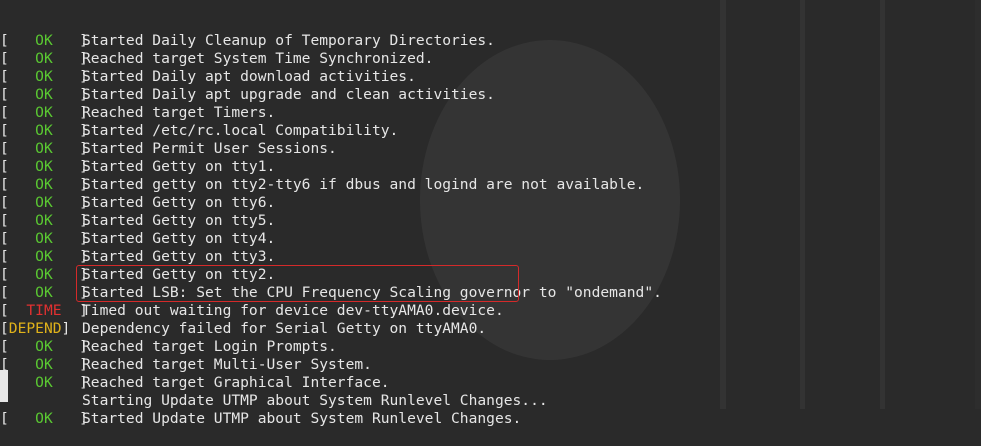  What do you see at coordinates (240, 130) in the screenshot?
I see `log-message: Started /etc/rc.local Compatibility.` at bounding box center [240, 130].